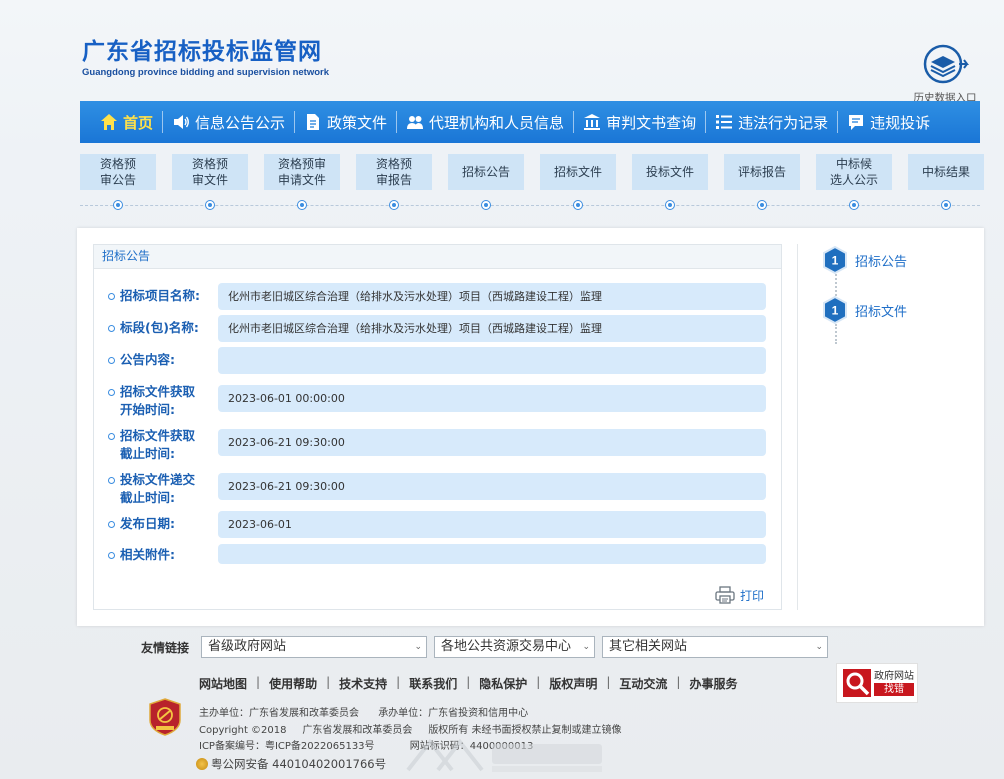 The width and height of the screenshot is (1004, 779). I want to click on step-10: 中标结果, so click(946, 172).